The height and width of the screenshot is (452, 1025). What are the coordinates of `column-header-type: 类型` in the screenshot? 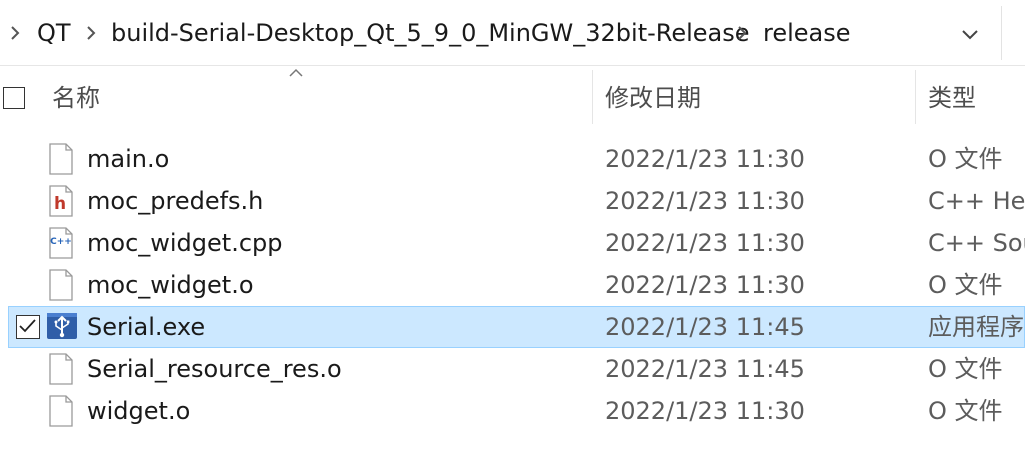 It's located at (952, 98).